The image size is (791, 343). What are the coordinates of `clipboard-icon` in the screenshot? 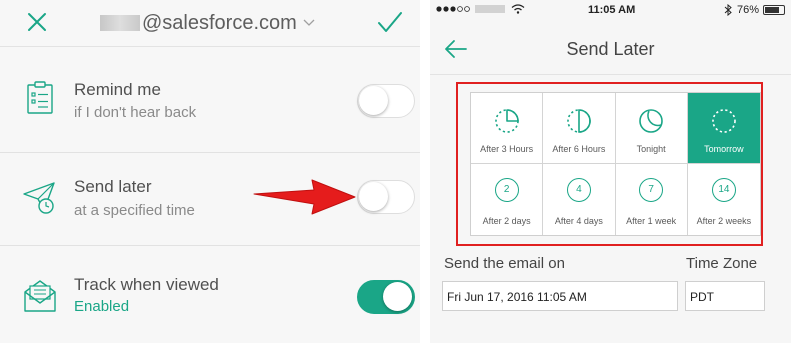 It's located at (40, 97).